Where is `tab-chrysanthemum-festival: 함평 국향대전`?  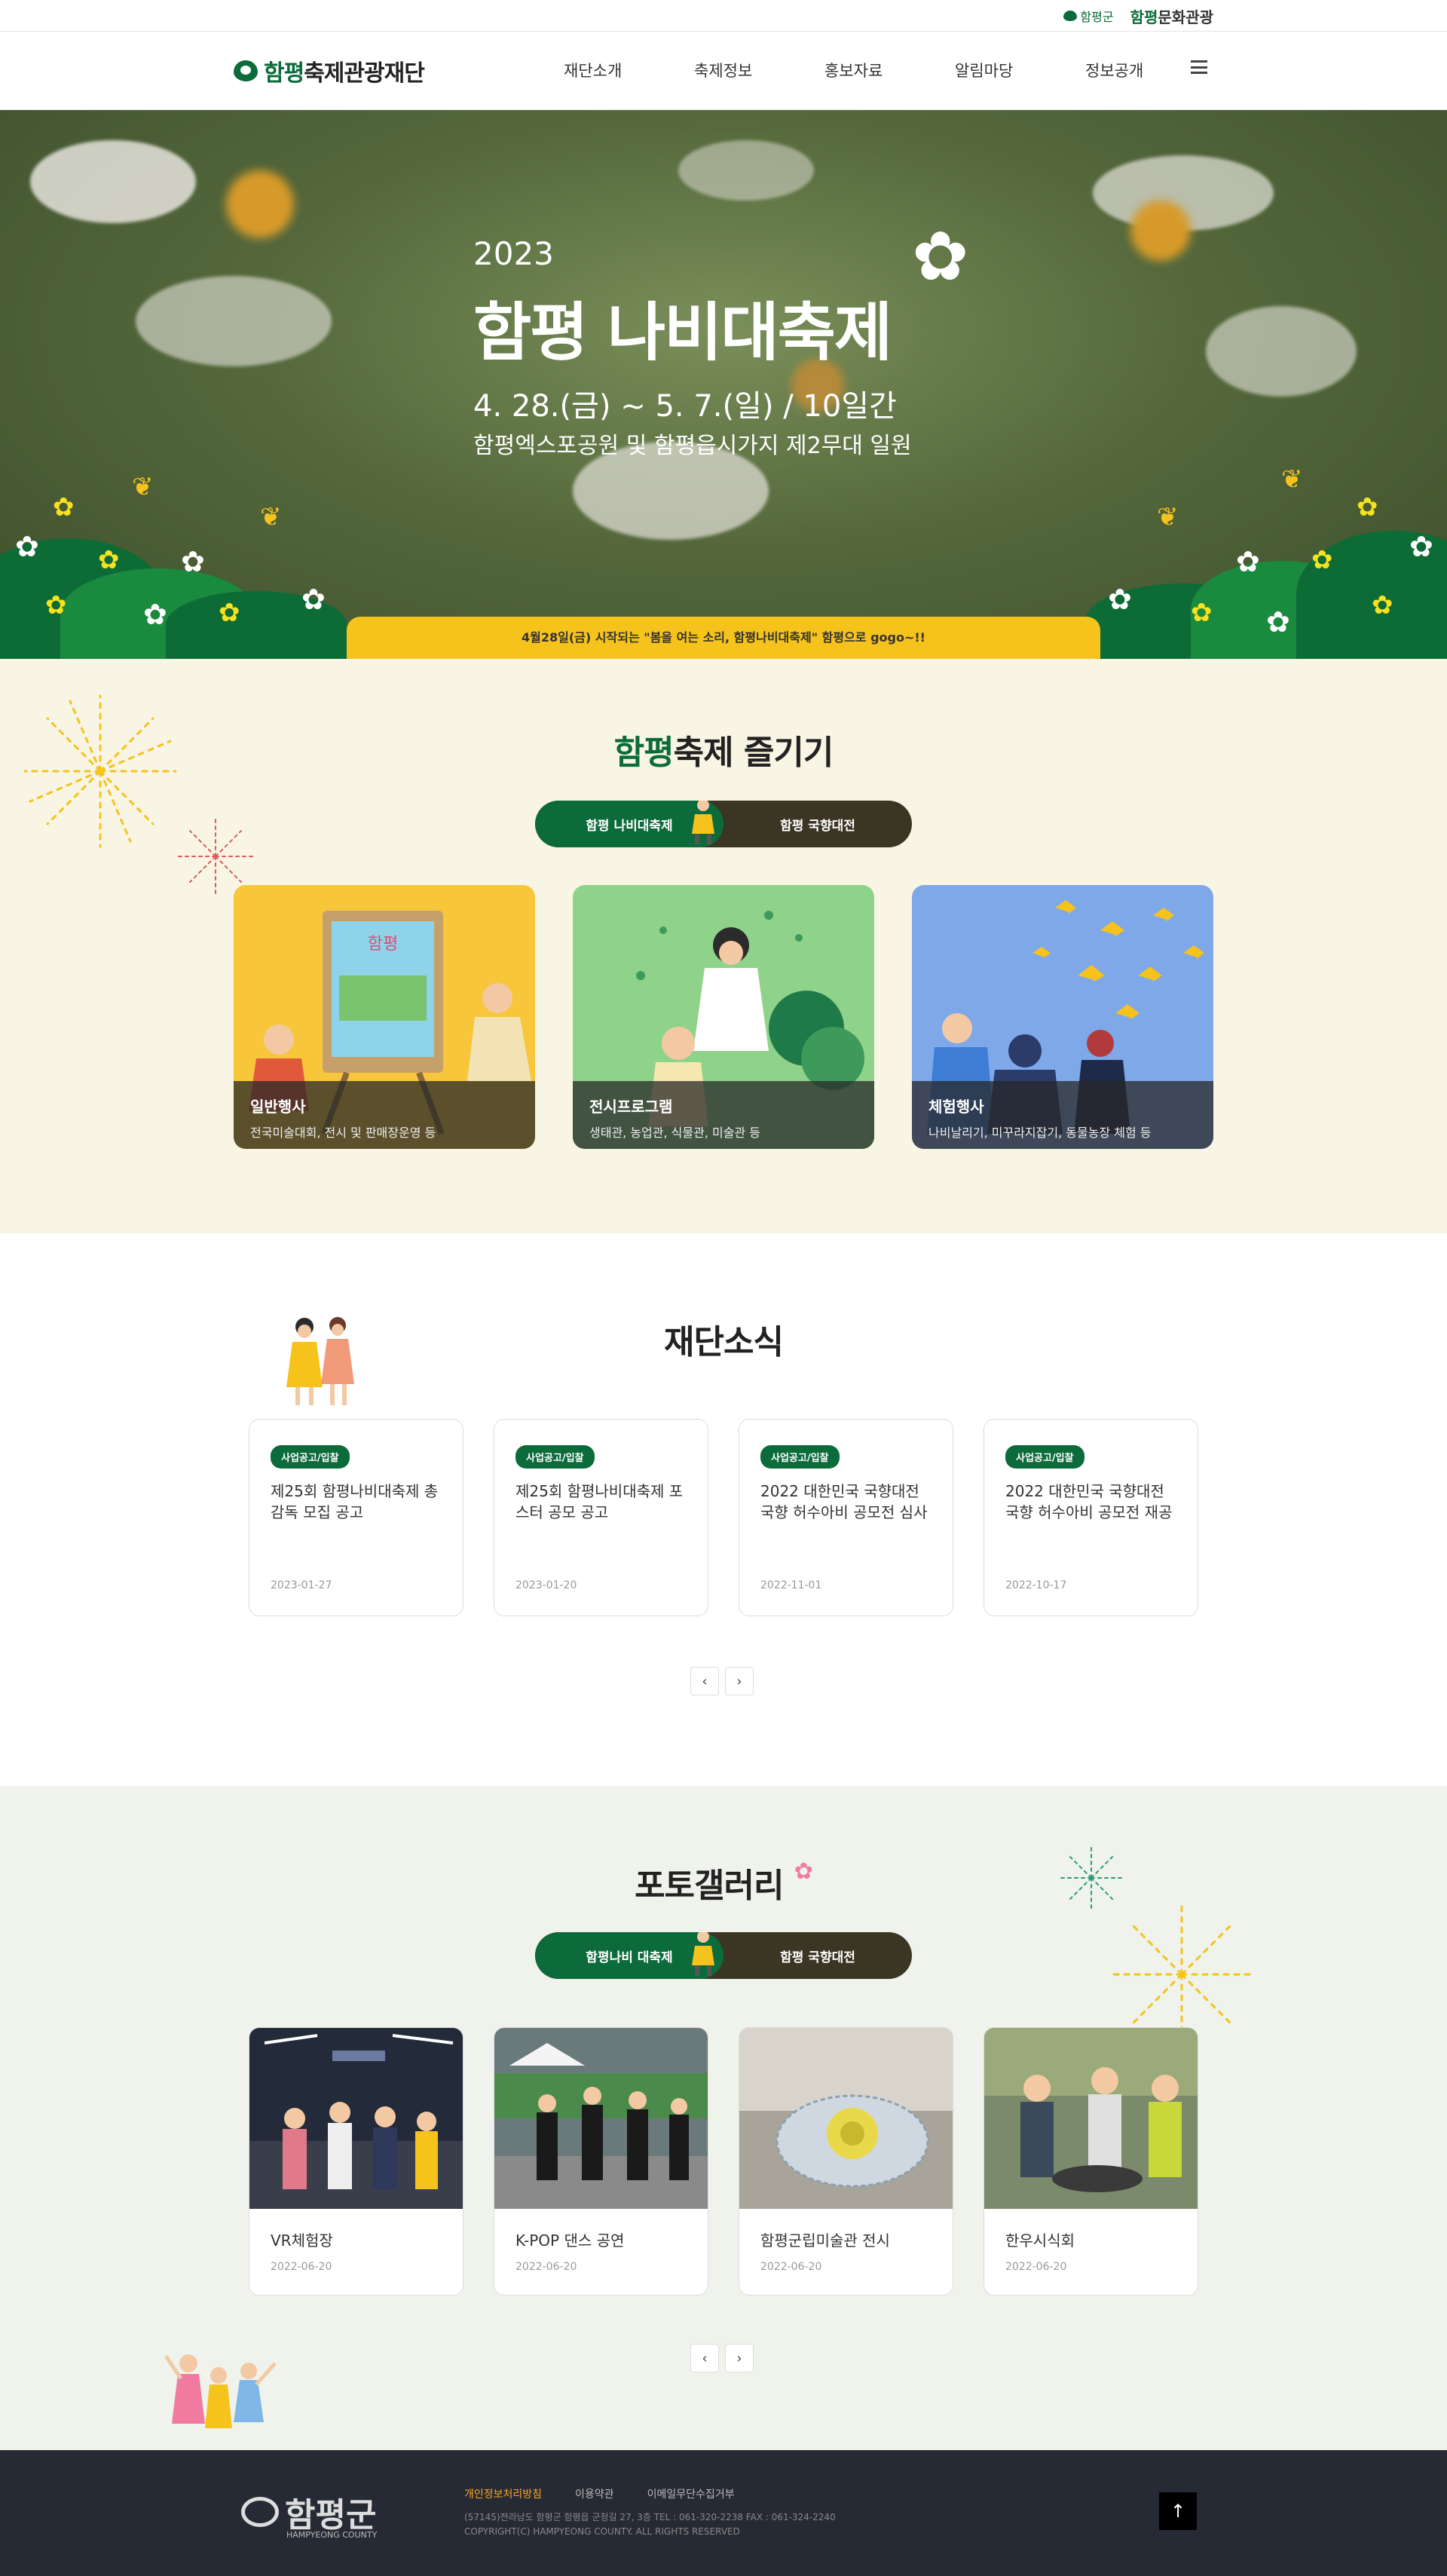
tab-chrysanthemum-festival: 함평 국향대전 is located at coordinates (818, 824).